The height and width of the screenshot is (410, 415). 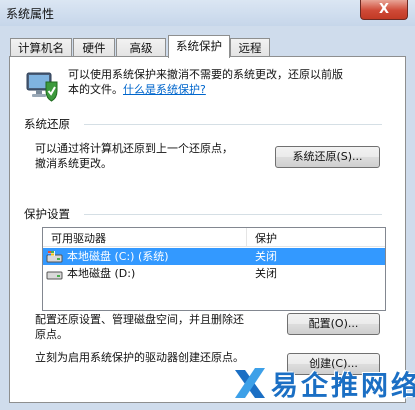 What do you see at coordinates (214, 237) in the screenshot?
I see `drive-list-header: 可用驱动器 保护` at bounding box center [214, 237].